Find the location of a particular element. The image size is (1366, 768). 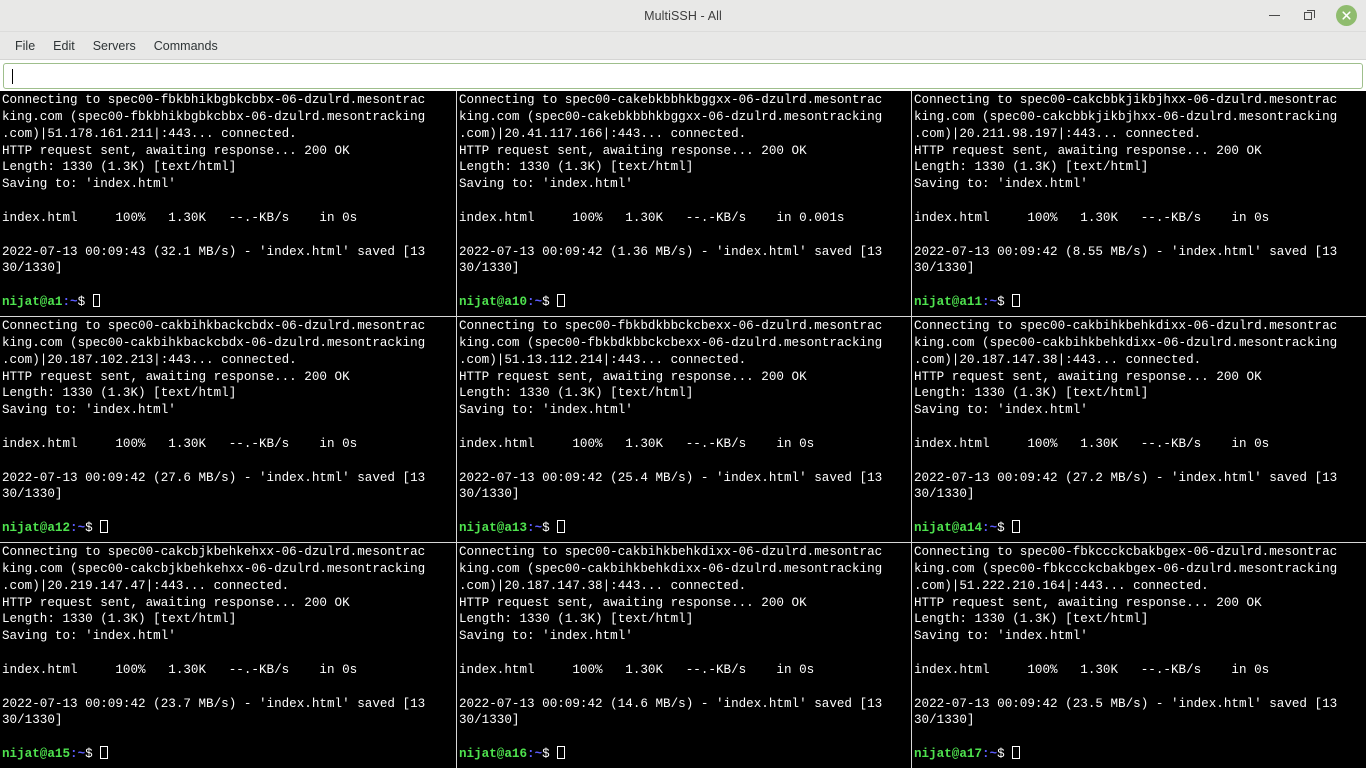

shell-prompt-a16: nijat@a16:~$ is located at coordinates (685, 754).